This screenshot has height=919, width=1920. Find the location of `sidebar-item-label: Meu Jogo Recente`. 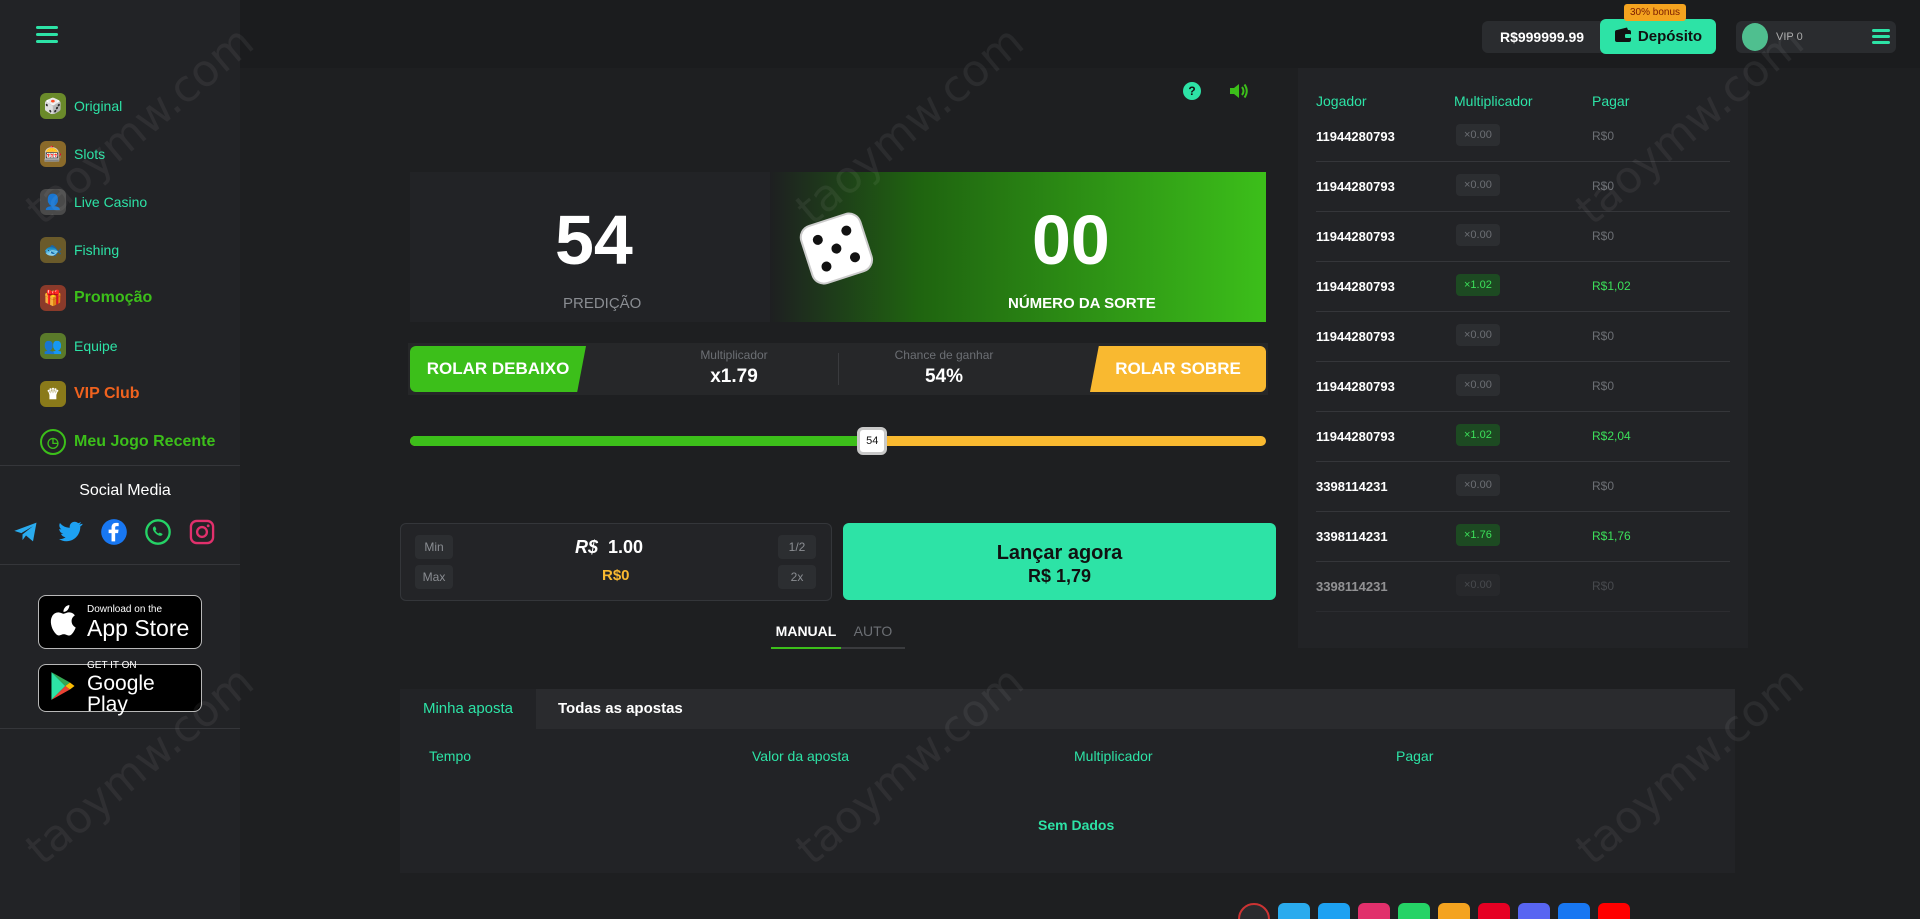

sidebar-item-label: Meu Jogo Recente is located at coordinates (145, 441).